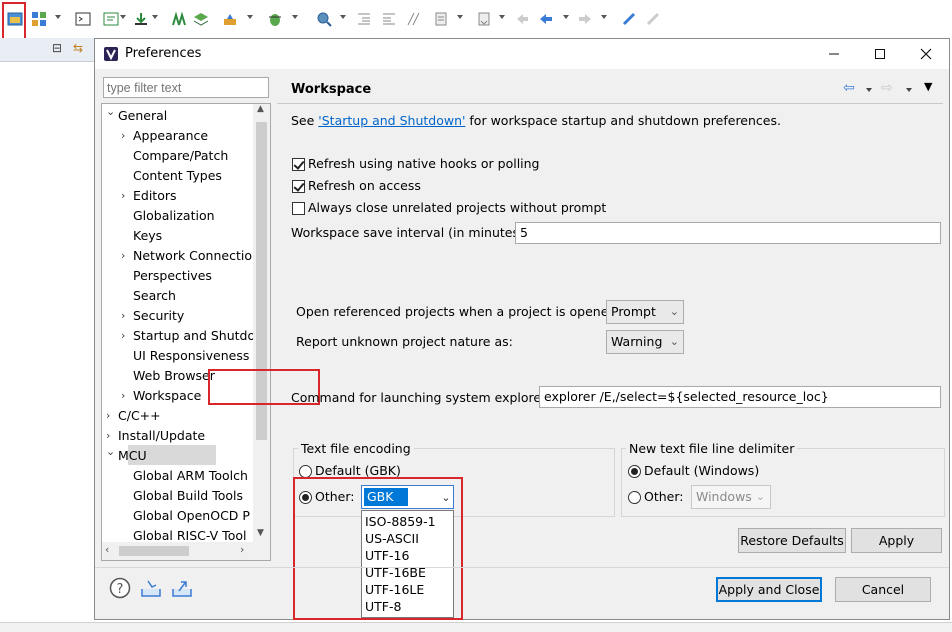 Image resolution: width=952 pixels, height=632 pixels. What do you see at coordinates (634, 497) in the screenshot?
I see `delimiter-other-radio` at bounding box center [634, 497].